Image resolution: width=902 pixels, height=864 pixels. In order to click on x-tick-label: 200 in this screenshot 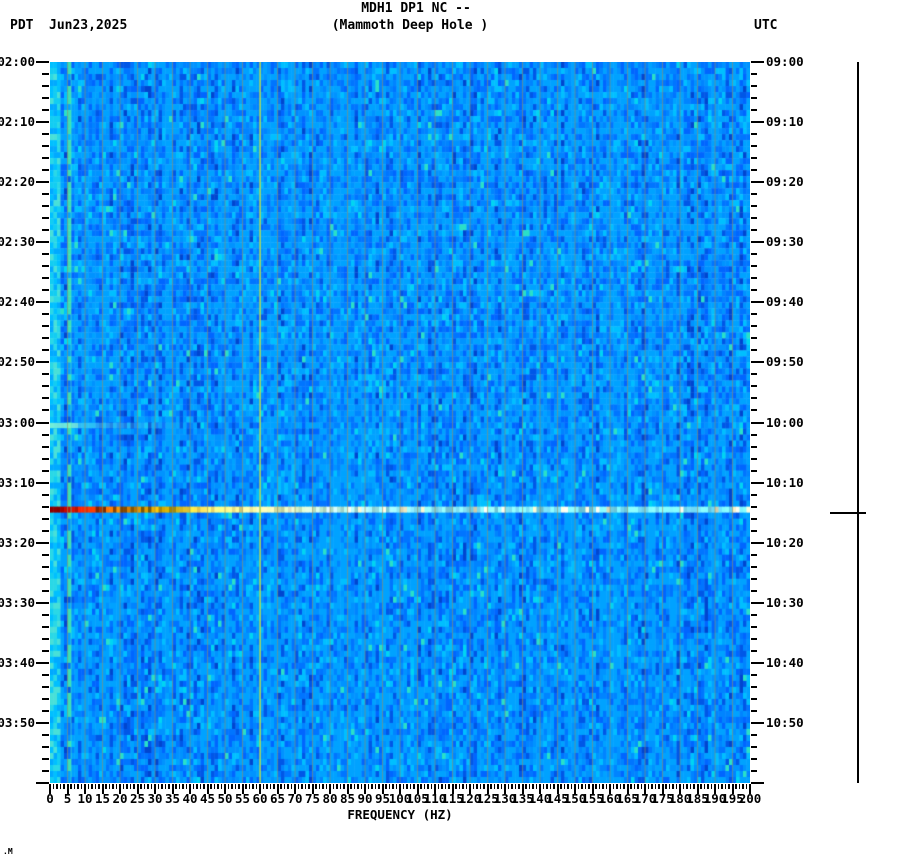, I will do `click(750, 798)`.